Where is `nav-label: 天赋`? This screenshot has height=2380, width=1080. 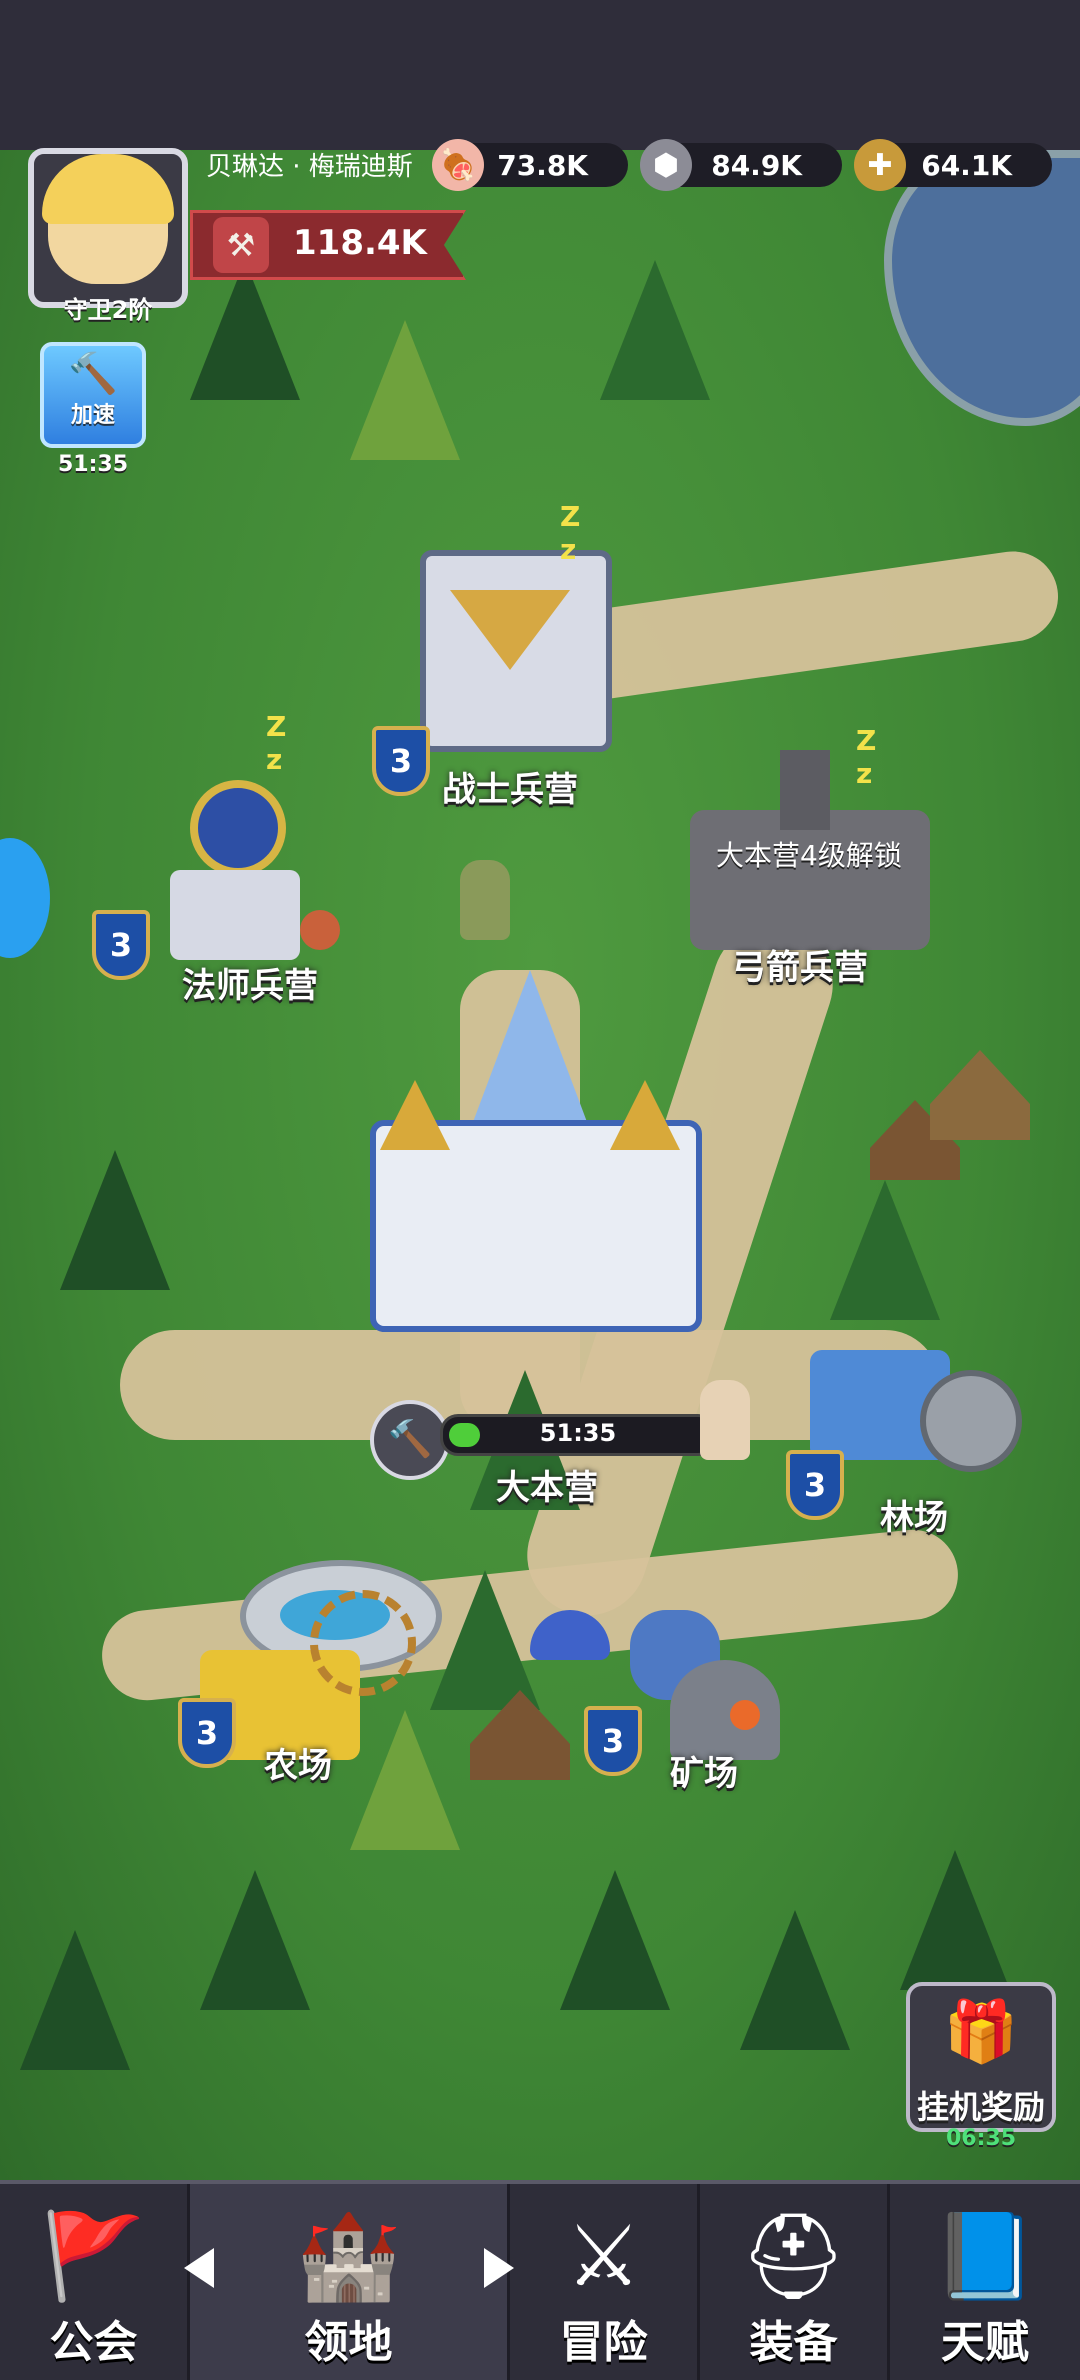
nav-label: 天赋 is located at coordinates (985, 2342).